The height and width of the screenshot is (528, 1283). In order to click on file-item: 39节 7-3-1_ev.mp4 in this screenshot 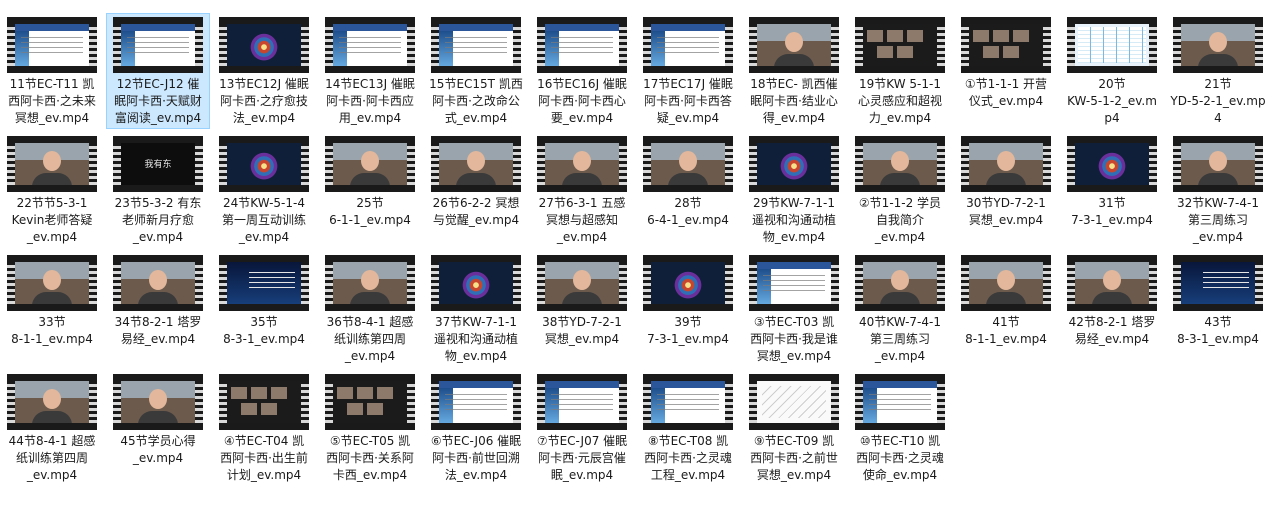, I will do `click(688, 309)`.